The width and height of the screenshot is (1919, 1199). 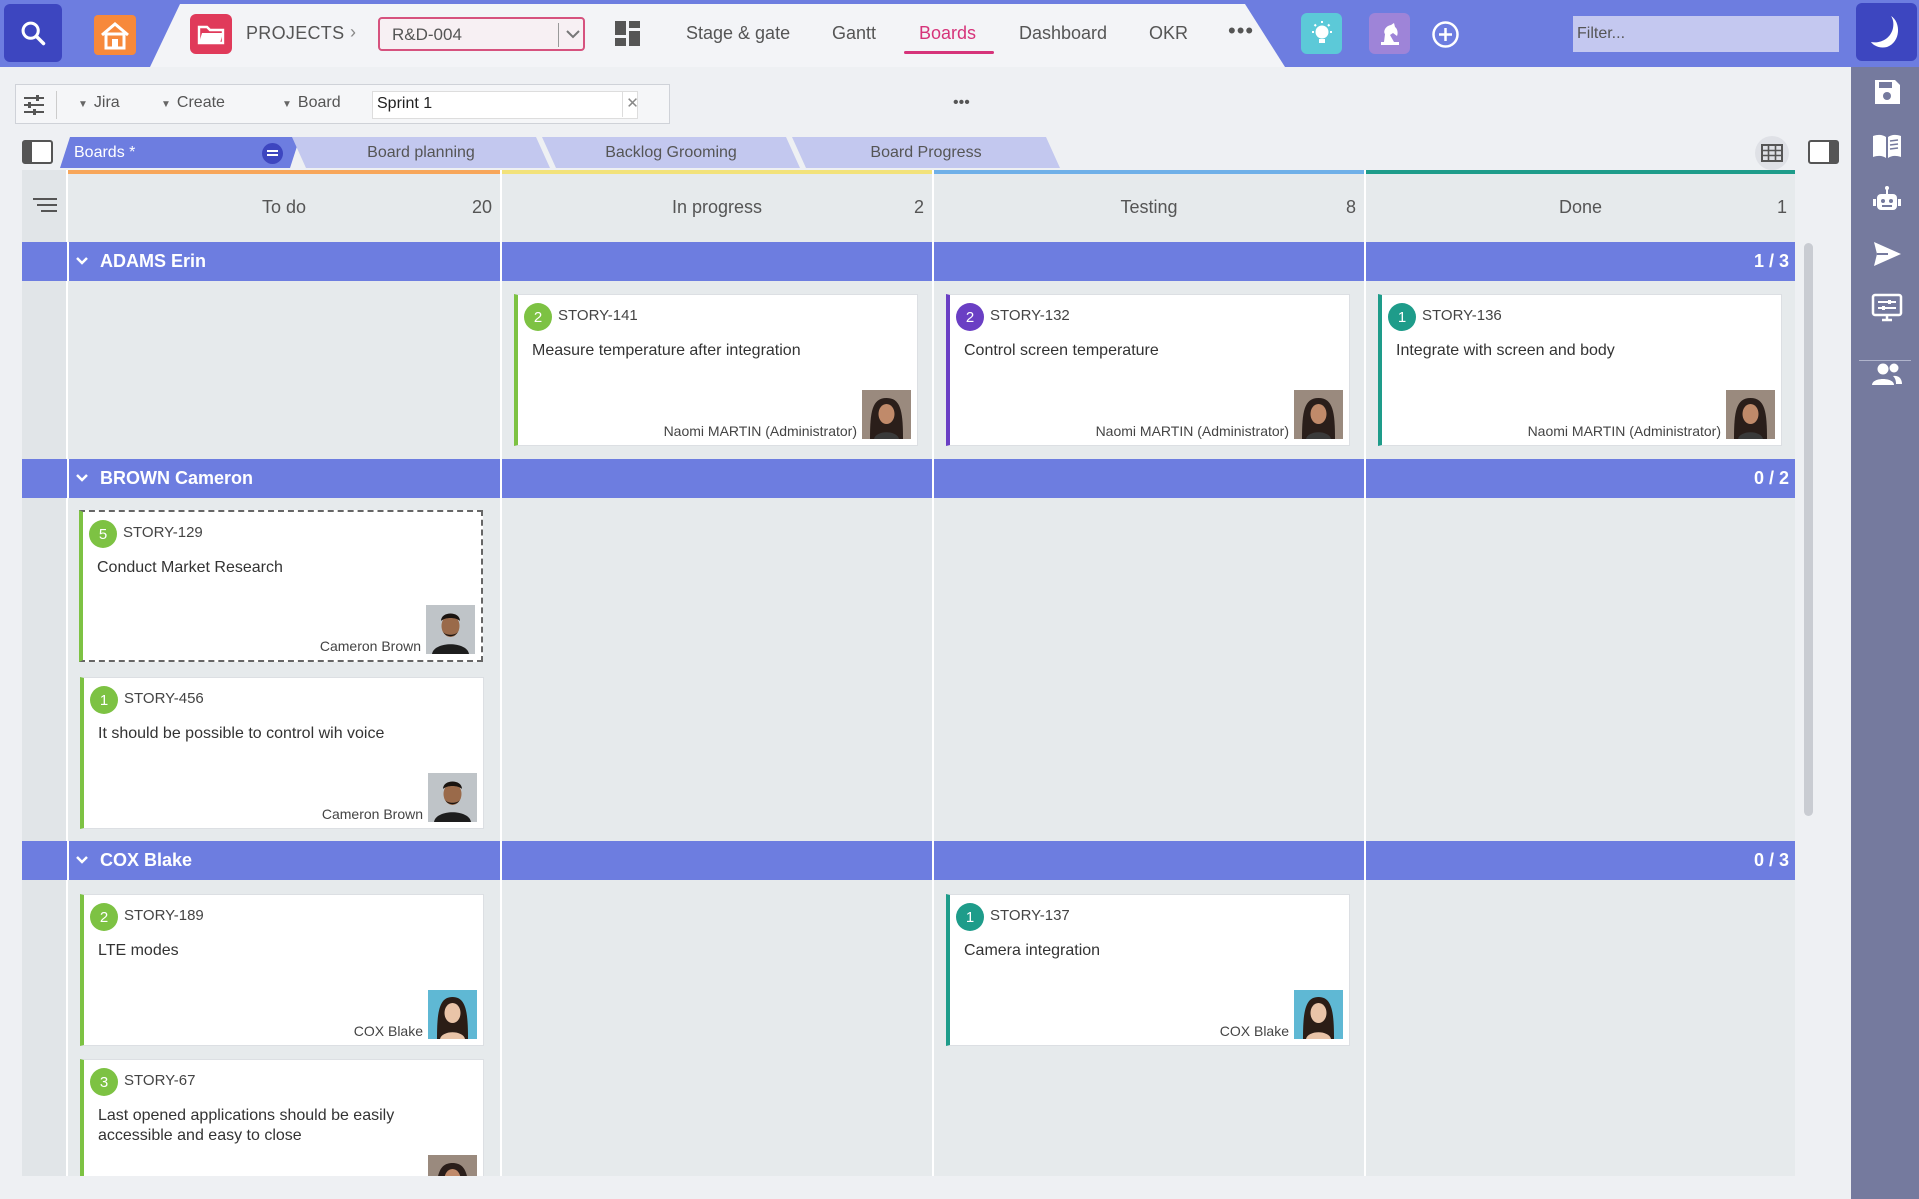 What do you see at coordinates (949, 52) in the screenshot?
I see `active-tab-indicator` at bounding box center [949, 52].